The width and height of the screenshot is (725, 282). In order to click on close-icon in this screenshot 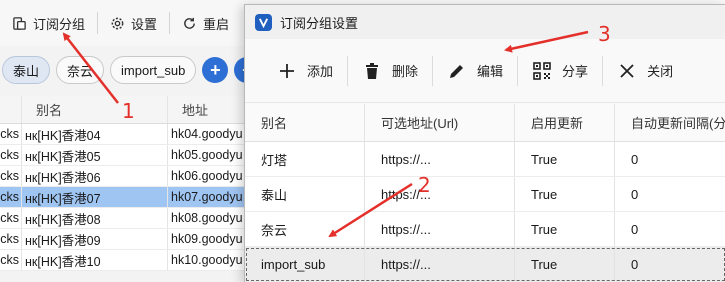, I will do `click(627, 70)`.